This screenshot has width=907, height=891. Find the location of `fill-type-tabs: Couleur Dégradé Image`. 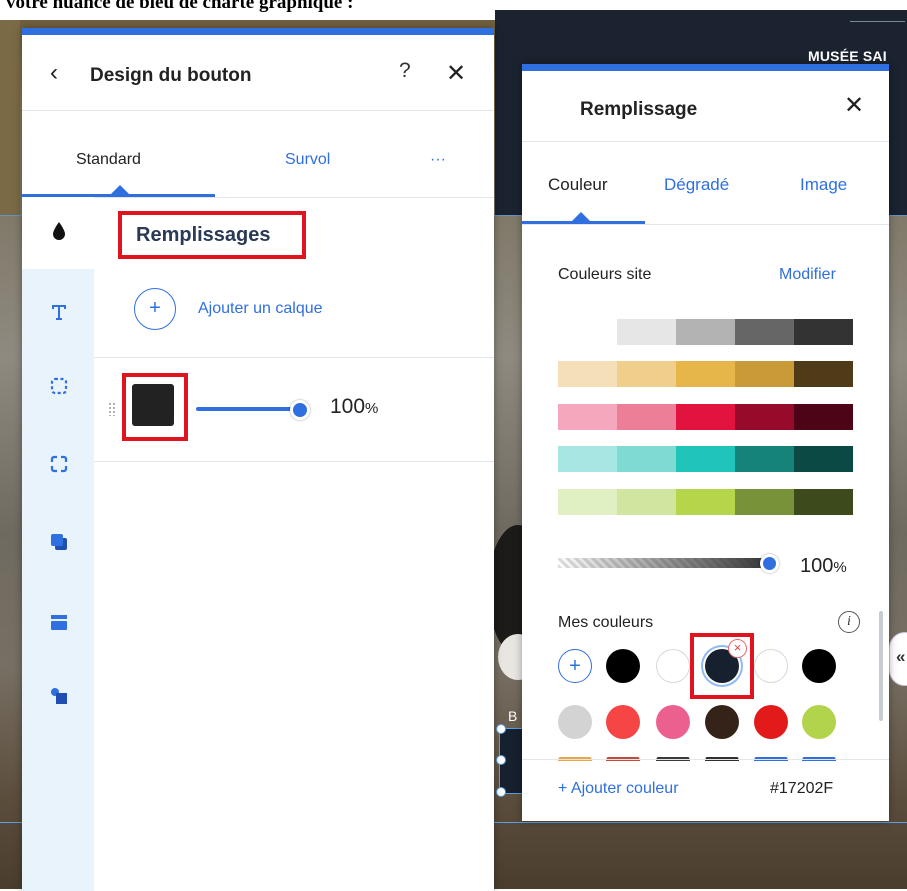

fill-type-tabs: Couleur Dégradé Image is located at coordinates (705, 183).